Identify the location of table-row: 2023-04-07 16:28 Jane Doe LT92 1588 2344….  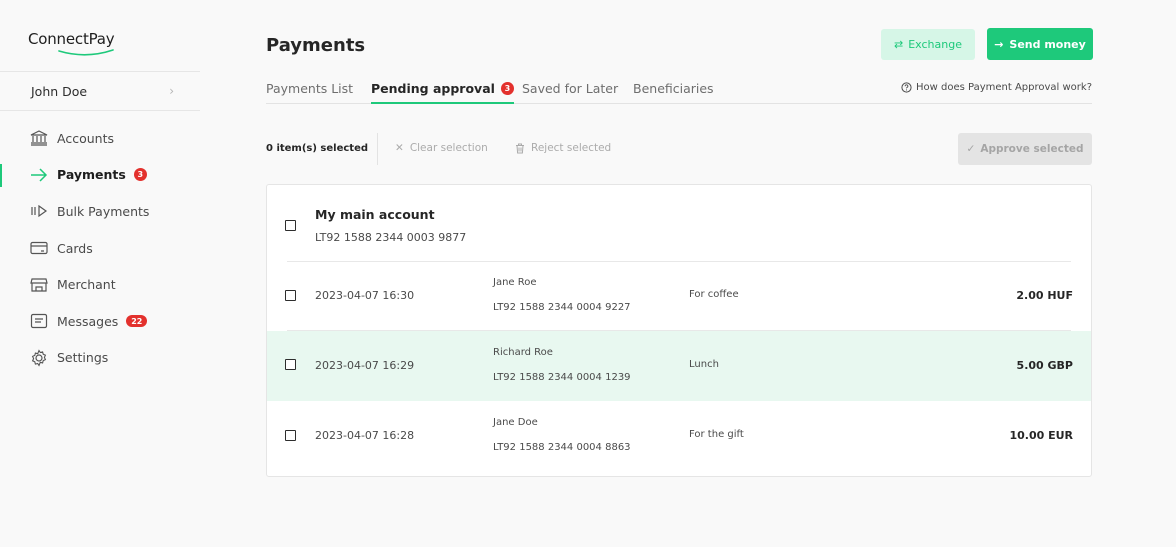
(679, 436).